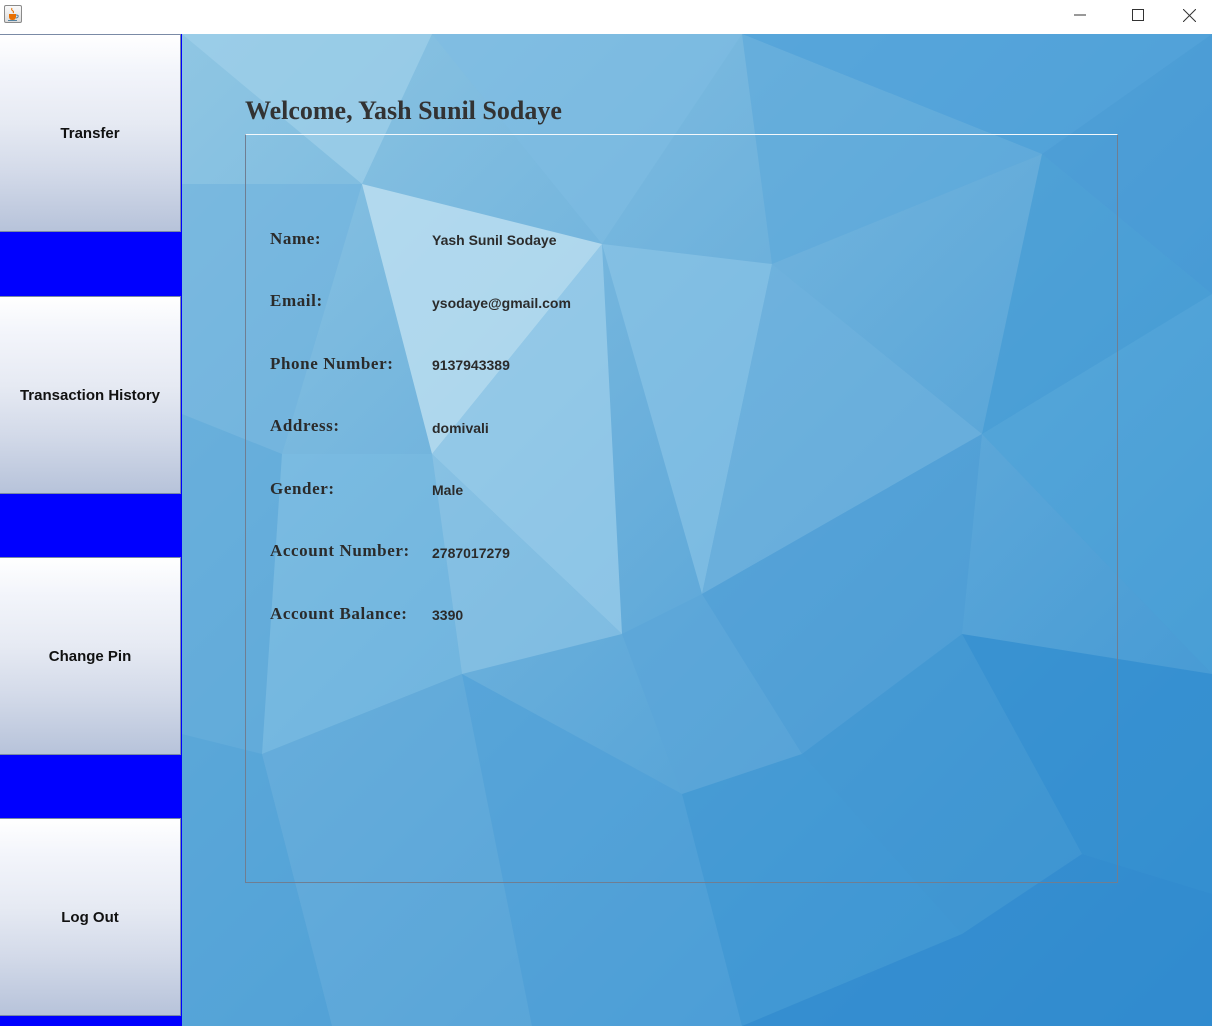  I want to click on close-icon, so click(1189, 15).